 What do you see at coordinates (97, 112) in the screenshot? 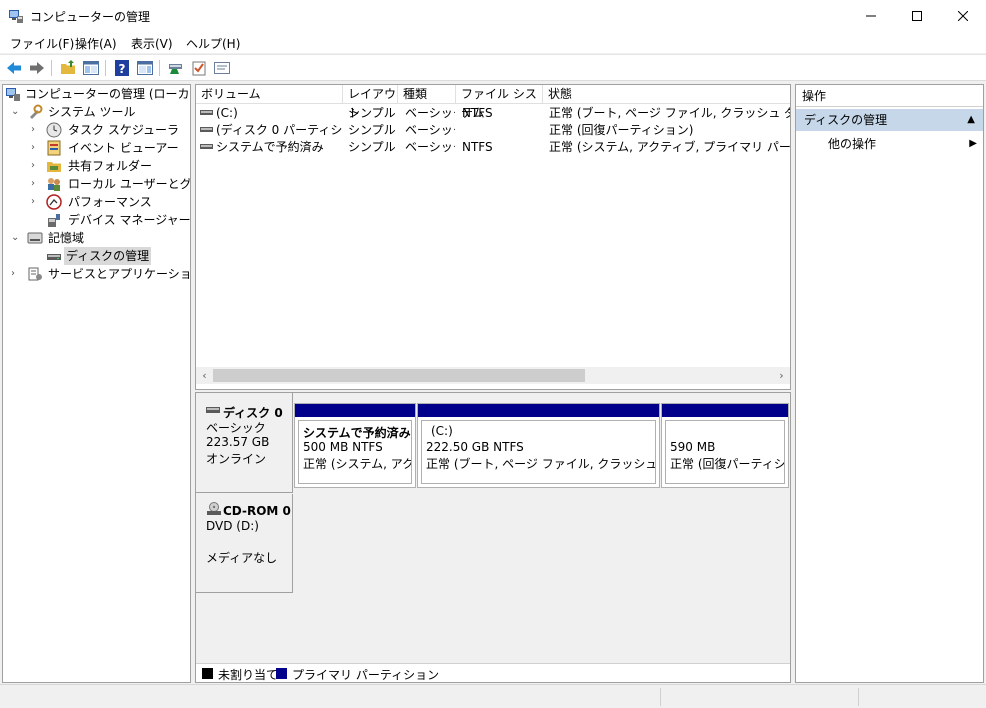
I see `tree-item-system-tools: ⌄ システム ツール` at bounding box center [97, 112].